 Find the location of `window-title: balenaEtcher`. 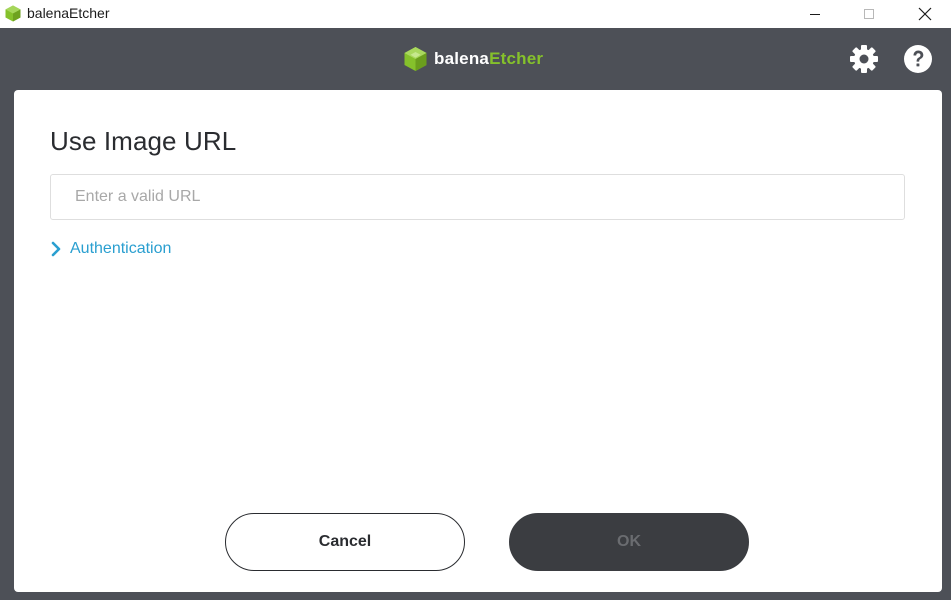

window-title: balenaEtcher is located at coordinates (68, 13).